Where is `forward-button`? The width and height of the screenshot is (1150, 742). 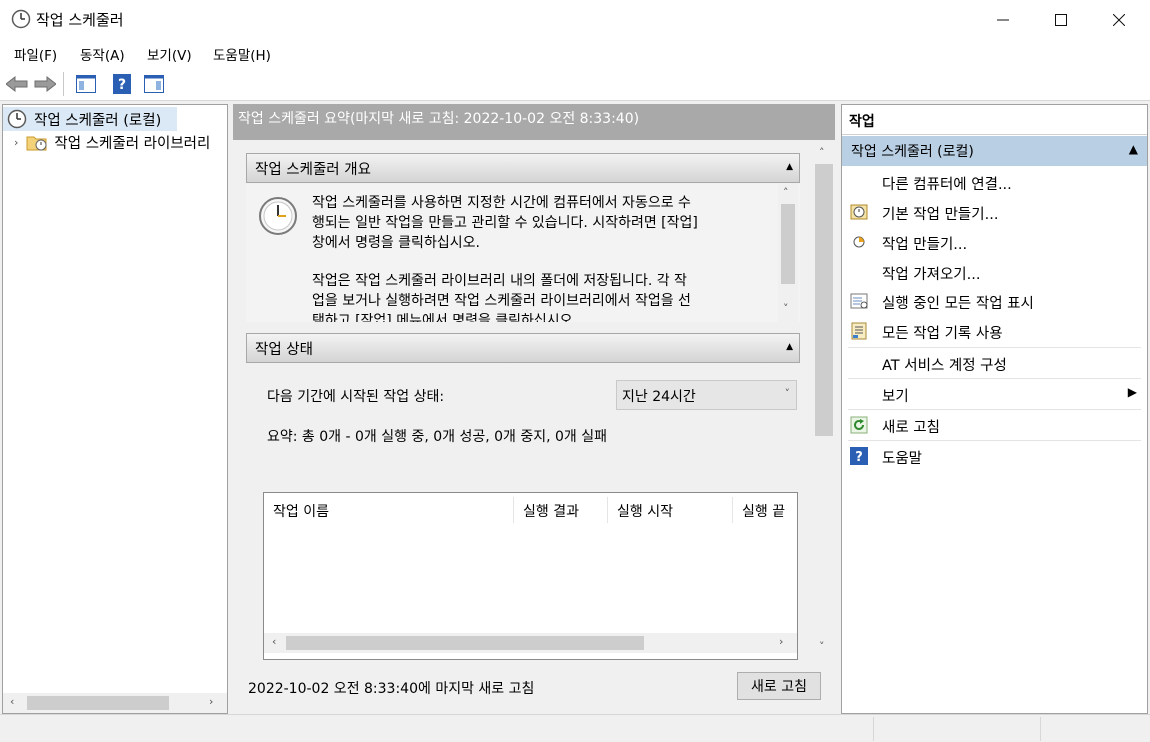 forward-button is located at coordinates (45, 84).